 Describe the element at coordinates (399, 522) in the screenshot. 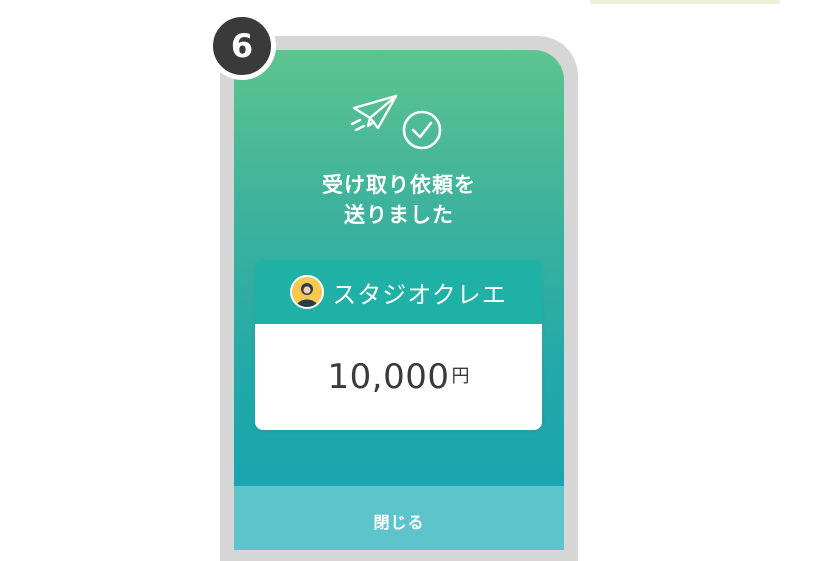

I see `close-button-label: 閉じる` at that location.